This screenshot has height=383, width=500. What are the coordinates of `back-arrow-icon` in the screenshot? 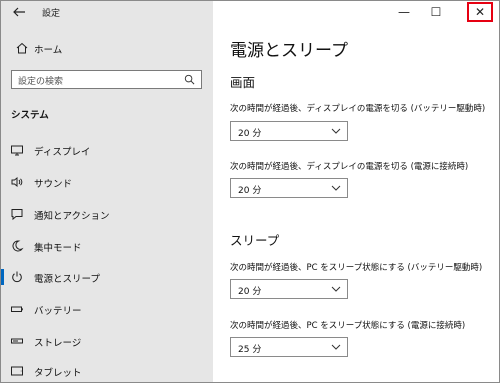 It's located at (19, 12).